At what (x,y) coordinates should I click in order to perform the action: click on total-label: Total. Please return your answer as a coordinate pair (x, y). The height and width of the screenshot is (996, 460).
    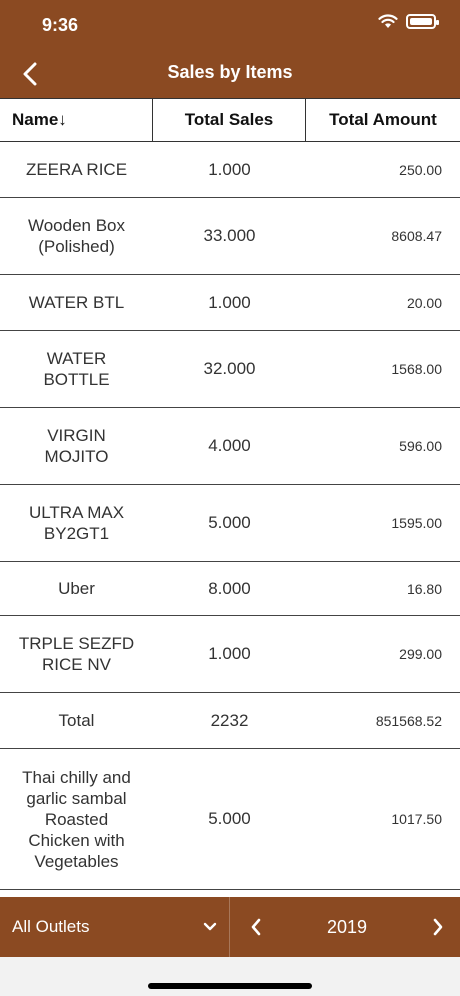
    Looking at the image, I should click on (76, 720).